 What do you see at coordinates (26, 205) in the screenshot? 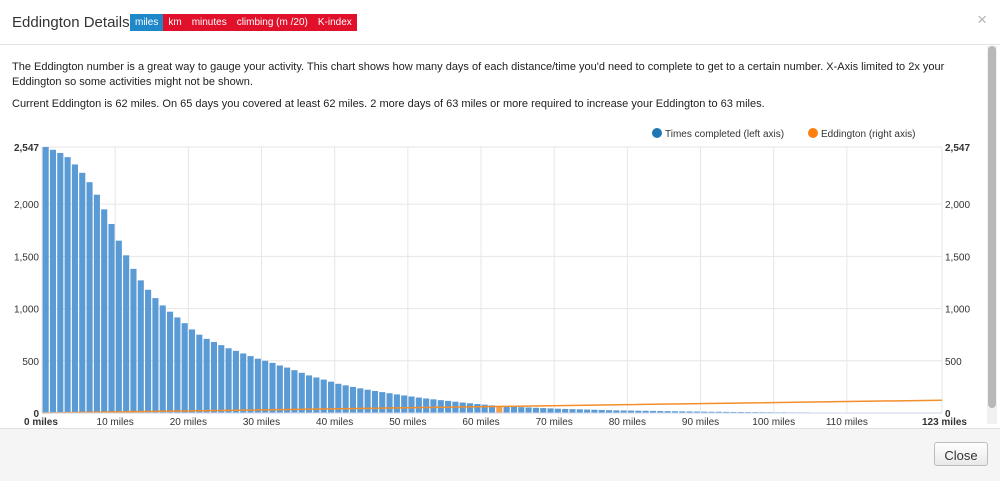
I see `y-tick-label-left: 2,000` at bounding box center [26, 205].